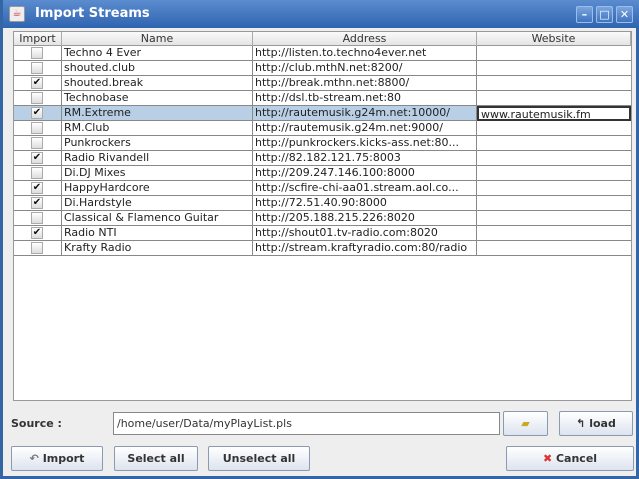  What do you see at coordinates (306, 423) in the screenshot?
I see `source-path-input: /home/user/Data/myPlayList.pls` at bounding box center [306, 423].